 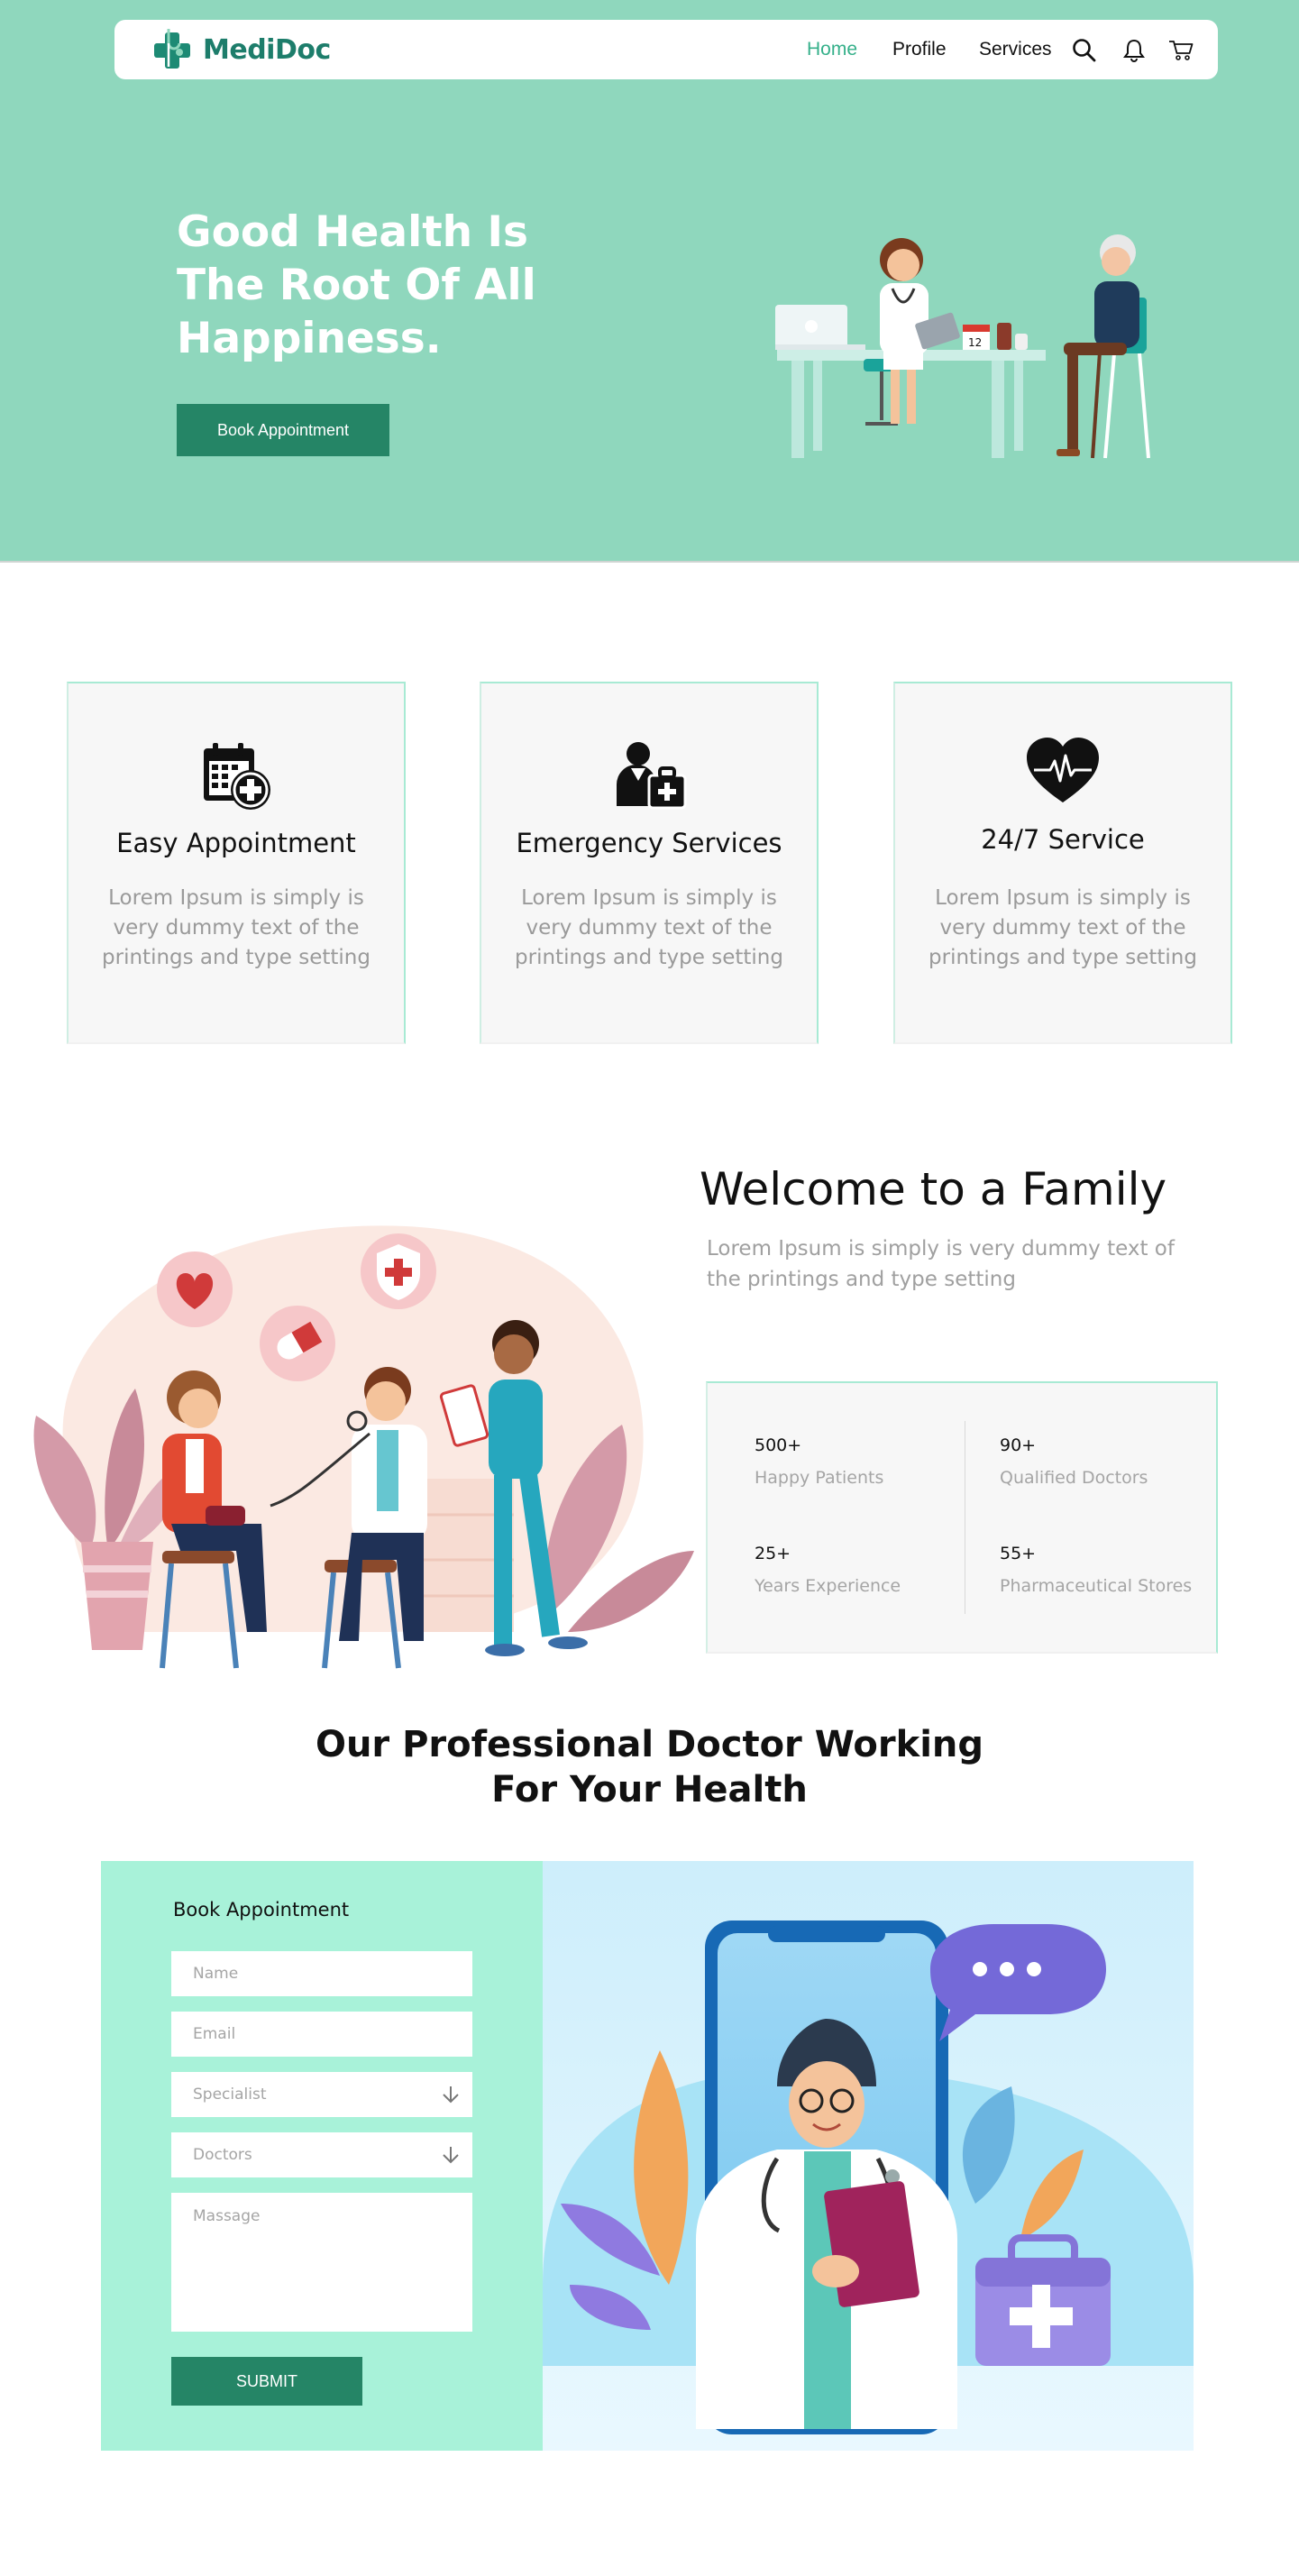 What do you see at coordinates (321, 2262) in the screenshot?
I see `message-textarea: Massage` at bounding box center [321, 2262].